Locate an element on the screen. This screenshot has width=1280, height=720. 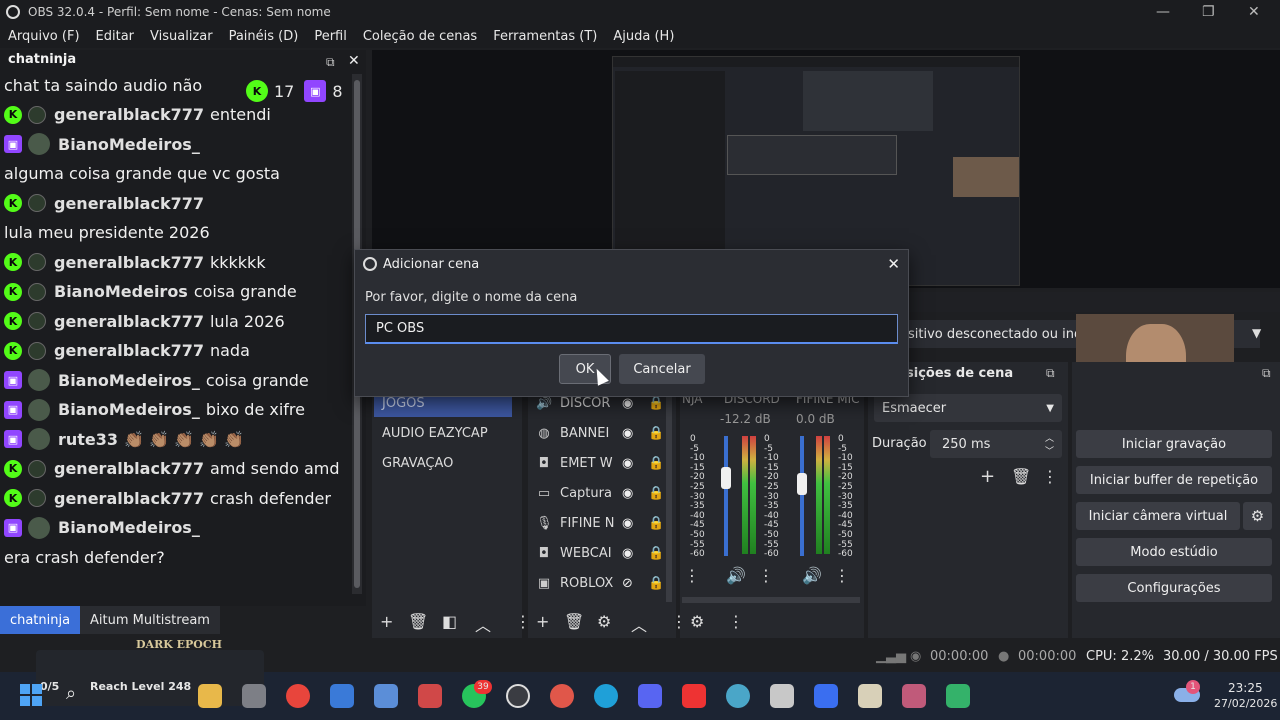
chat-username: rute33 is located at coordinates (88, 439).